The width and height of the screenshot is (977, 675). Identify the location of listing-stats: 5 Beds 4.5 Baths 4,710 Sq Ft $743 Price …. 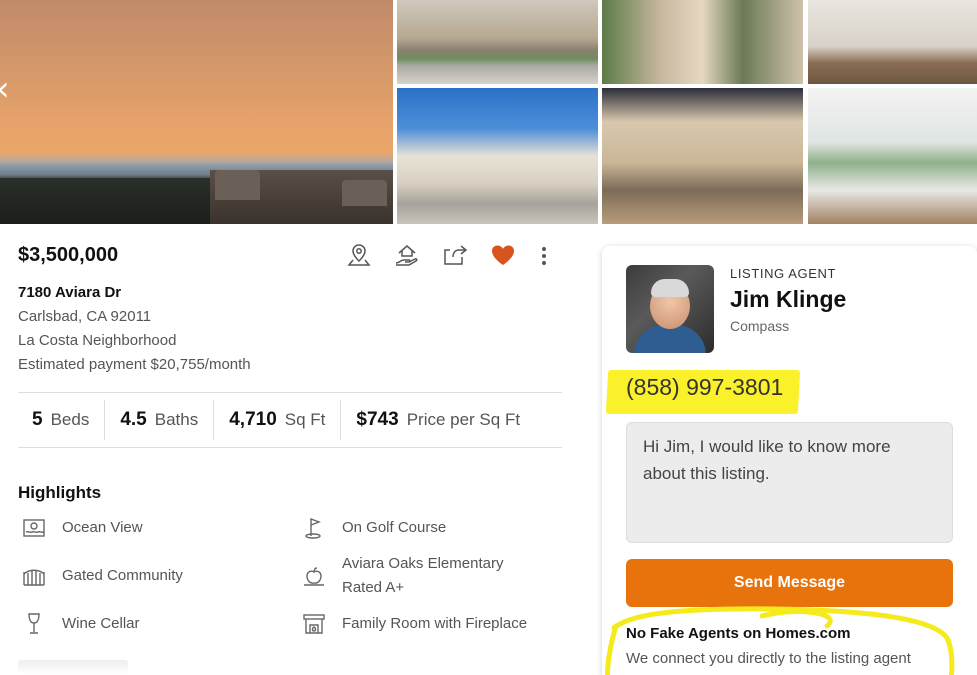
(290, 420).